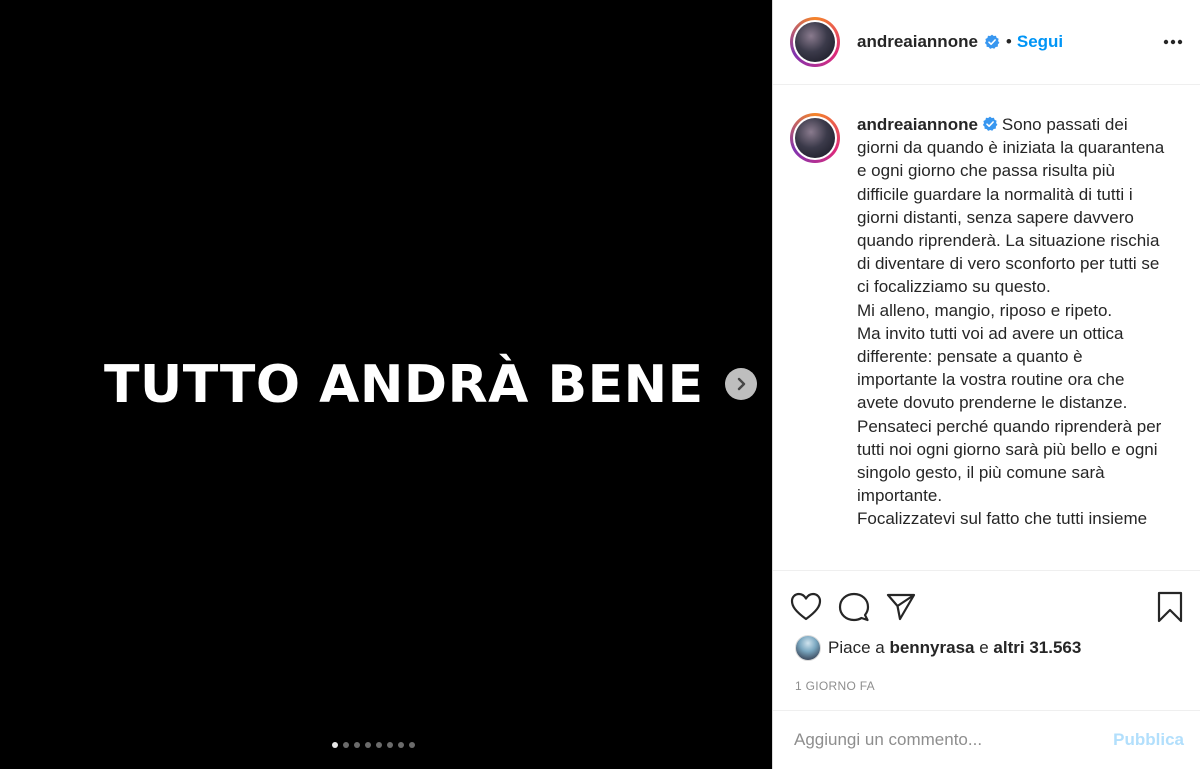  I want to click on comment-button, so click(854, 607).